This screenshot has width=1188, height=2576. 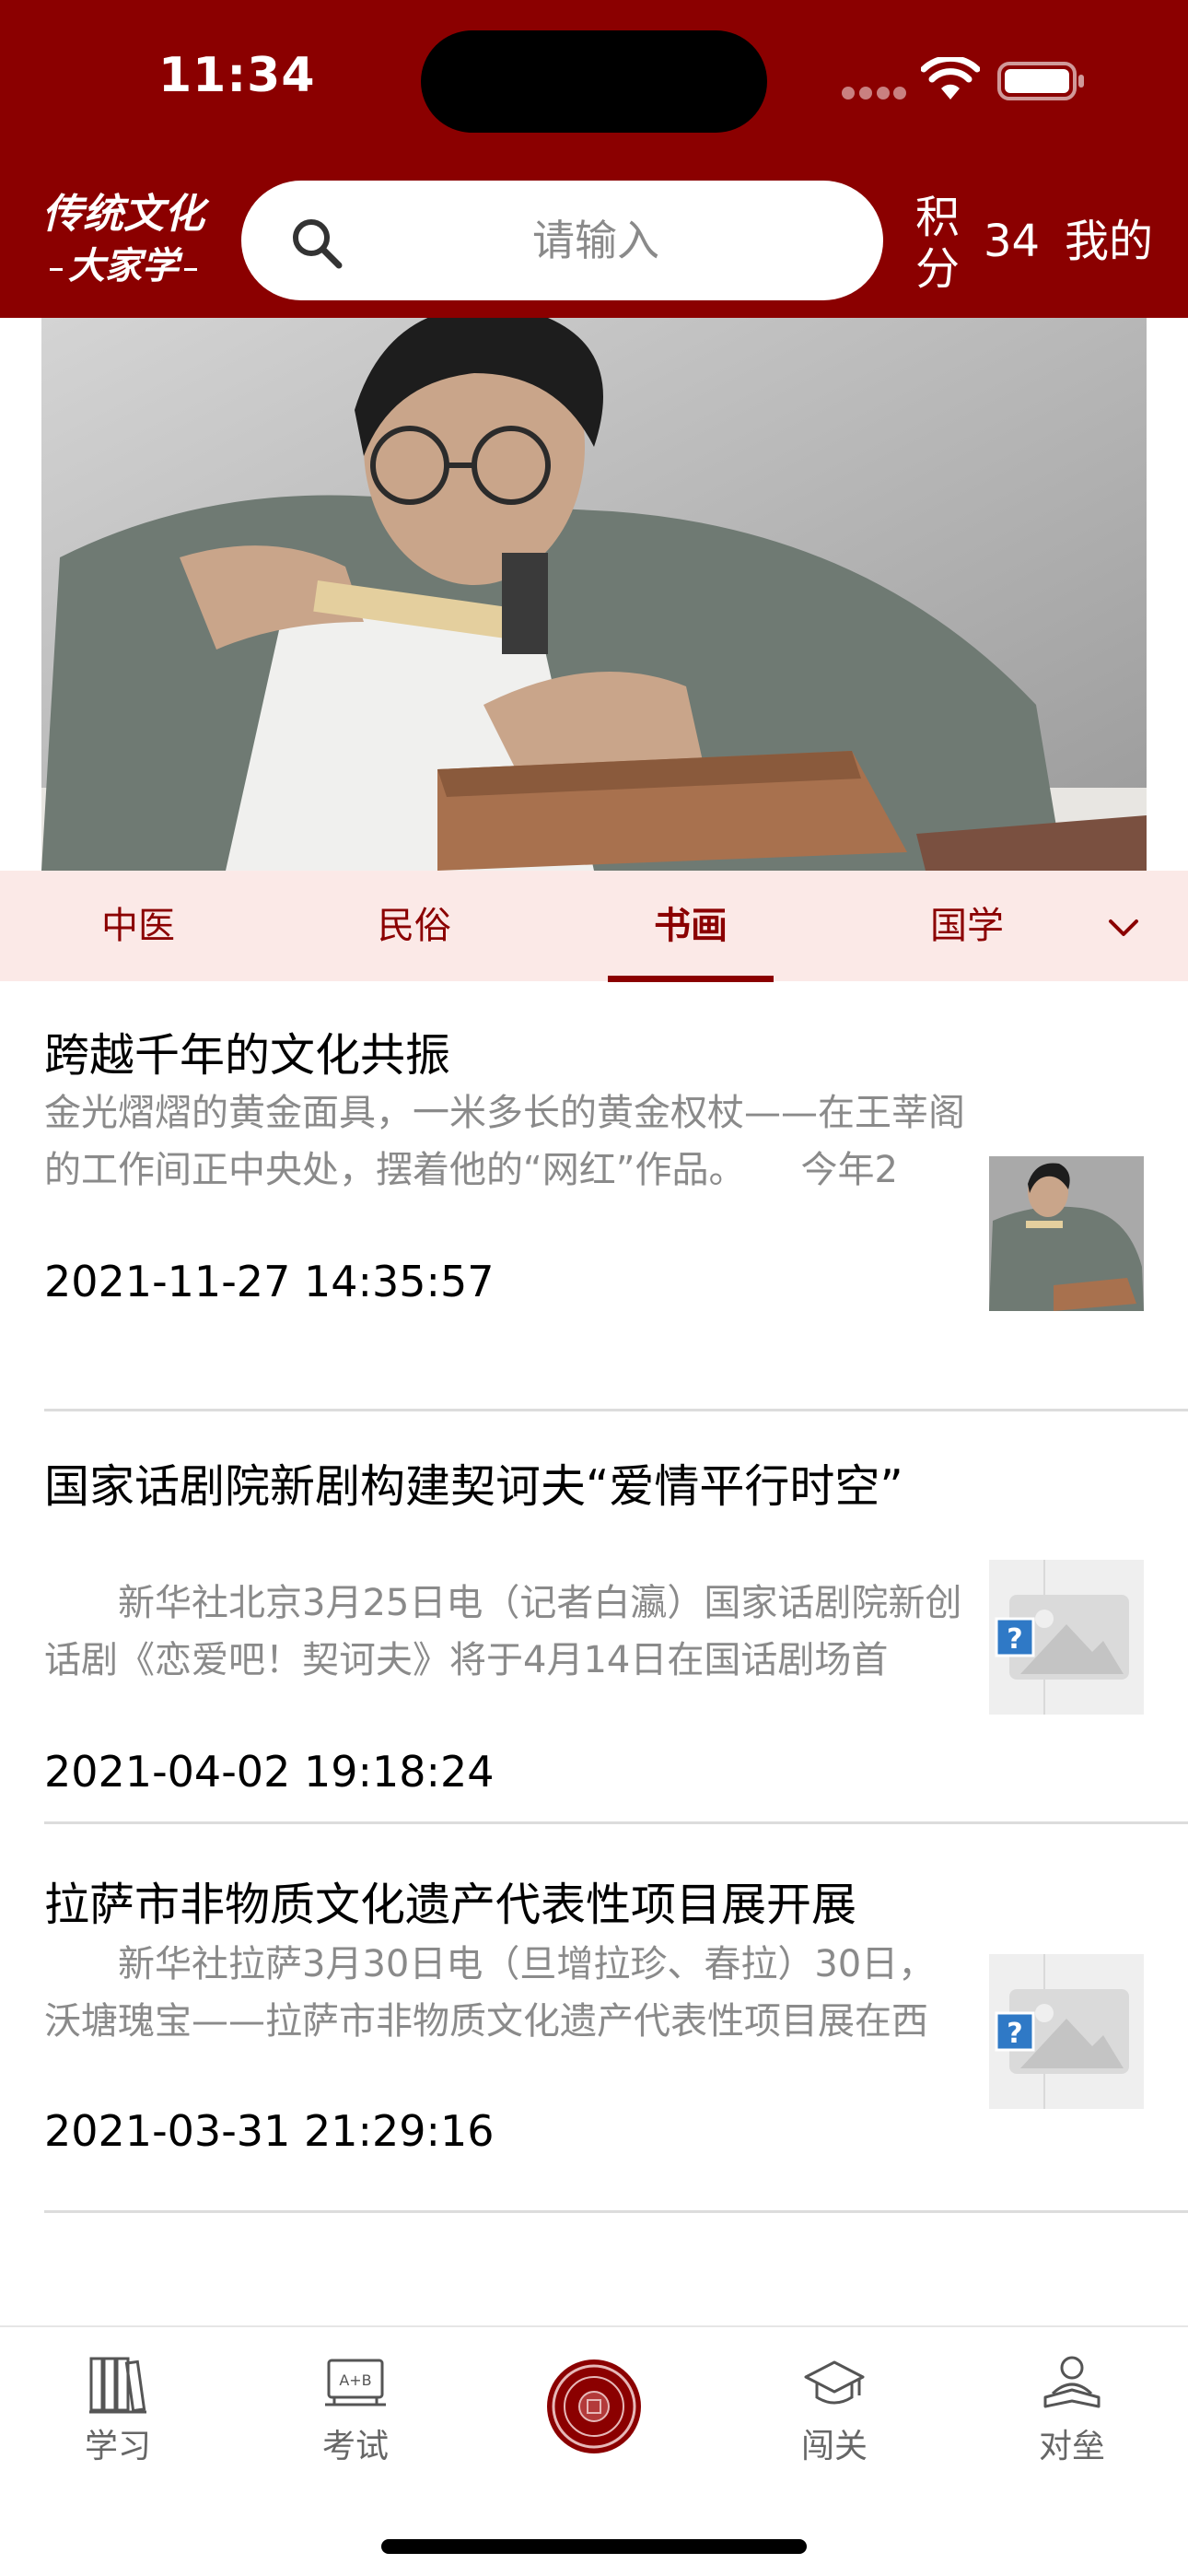 What do you see at coordinates (1066, 1233) in the screenshot?
I see `news-thumbnail` at bounding box center [1066, 1233].